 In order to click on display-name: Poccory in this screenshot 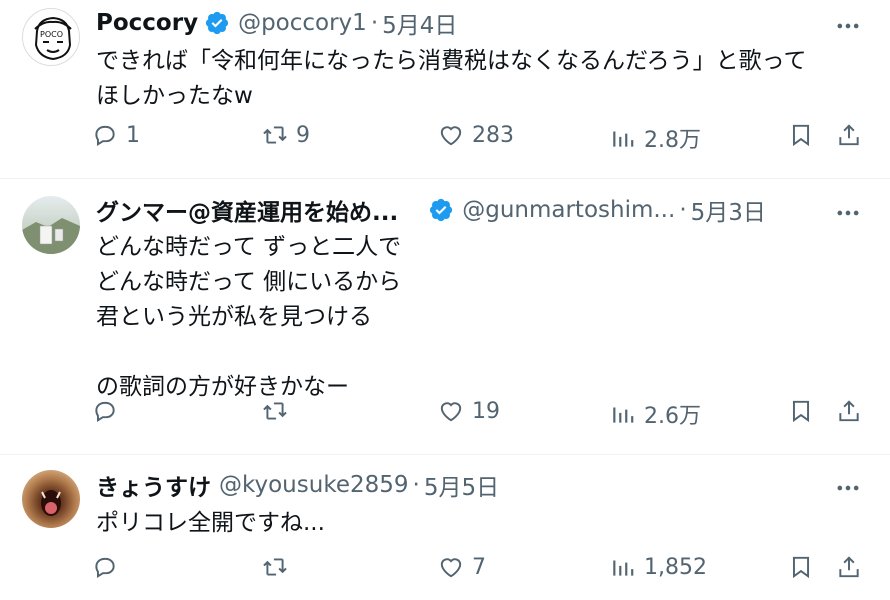, I will do `click(147, 23)`.